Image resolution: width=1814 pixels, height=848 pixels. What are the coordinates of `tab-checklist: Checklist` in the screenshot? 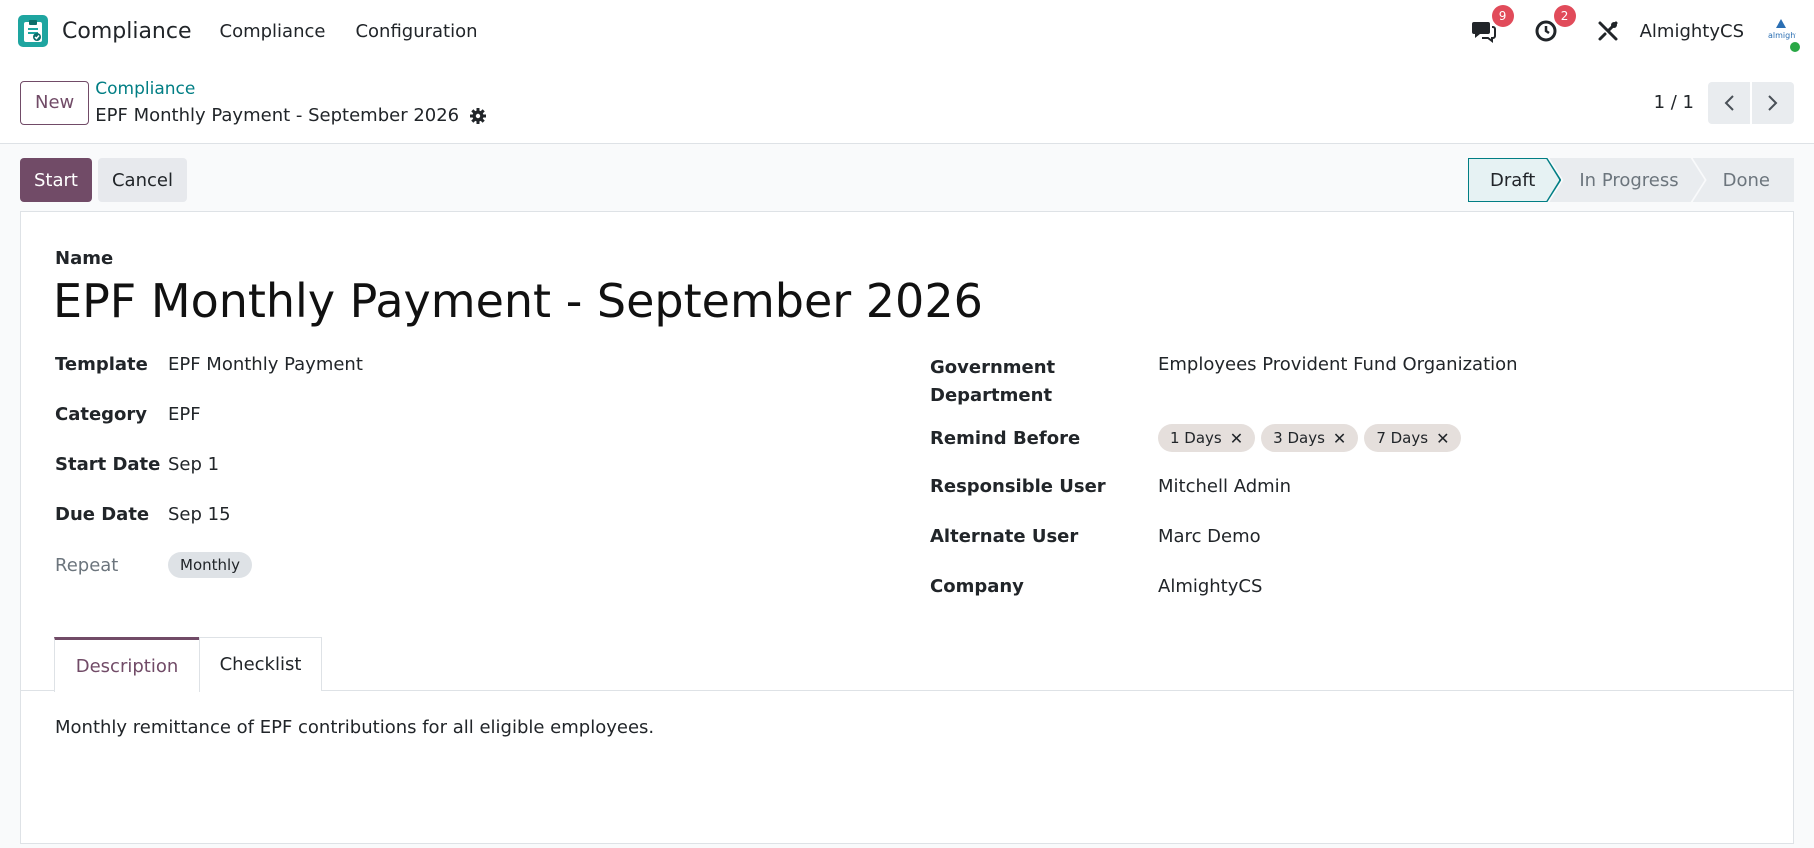 It's located at (260, 664).